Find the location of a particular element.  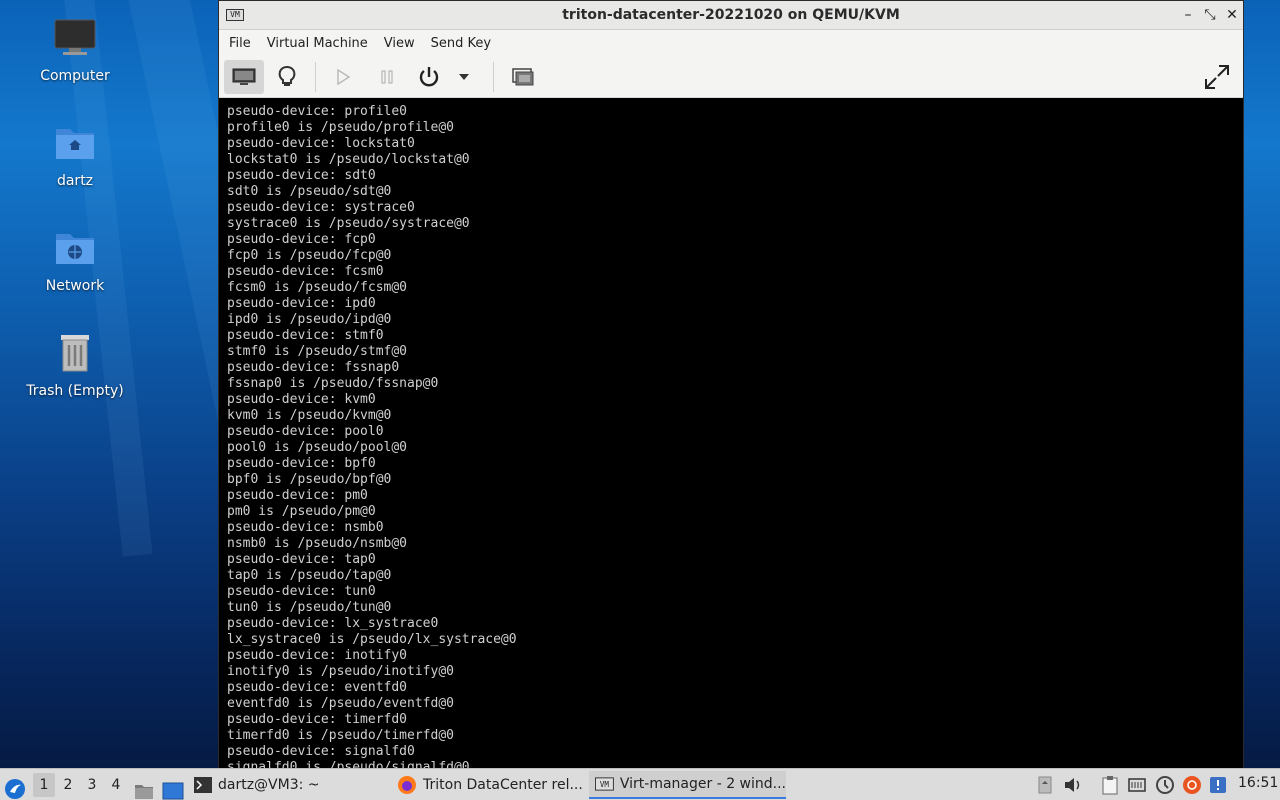

console-line: tap0 is /pseudo/tap@0 is located at coordinates (309, 575).